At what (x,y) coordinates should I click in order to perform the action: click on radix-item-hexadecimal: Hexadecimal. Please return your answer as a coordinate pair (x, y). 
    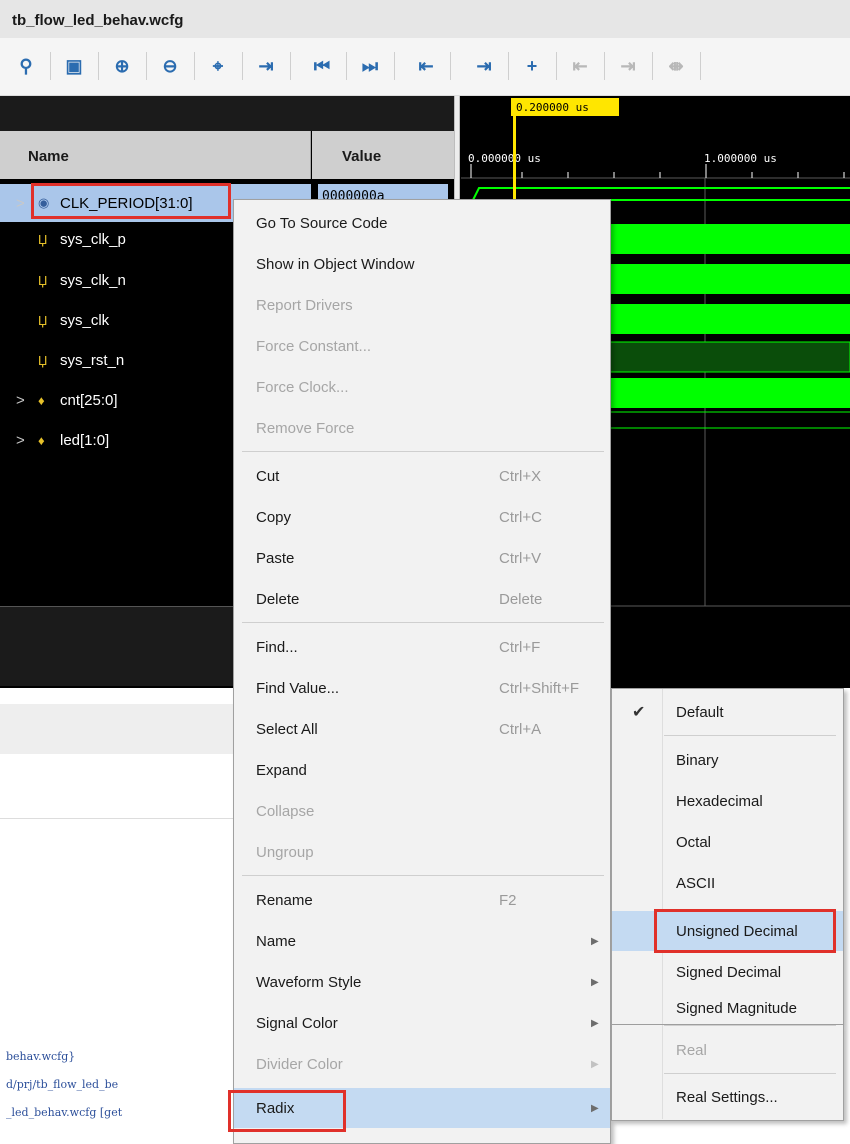
    Looking at the image, I should click on (727, 801).